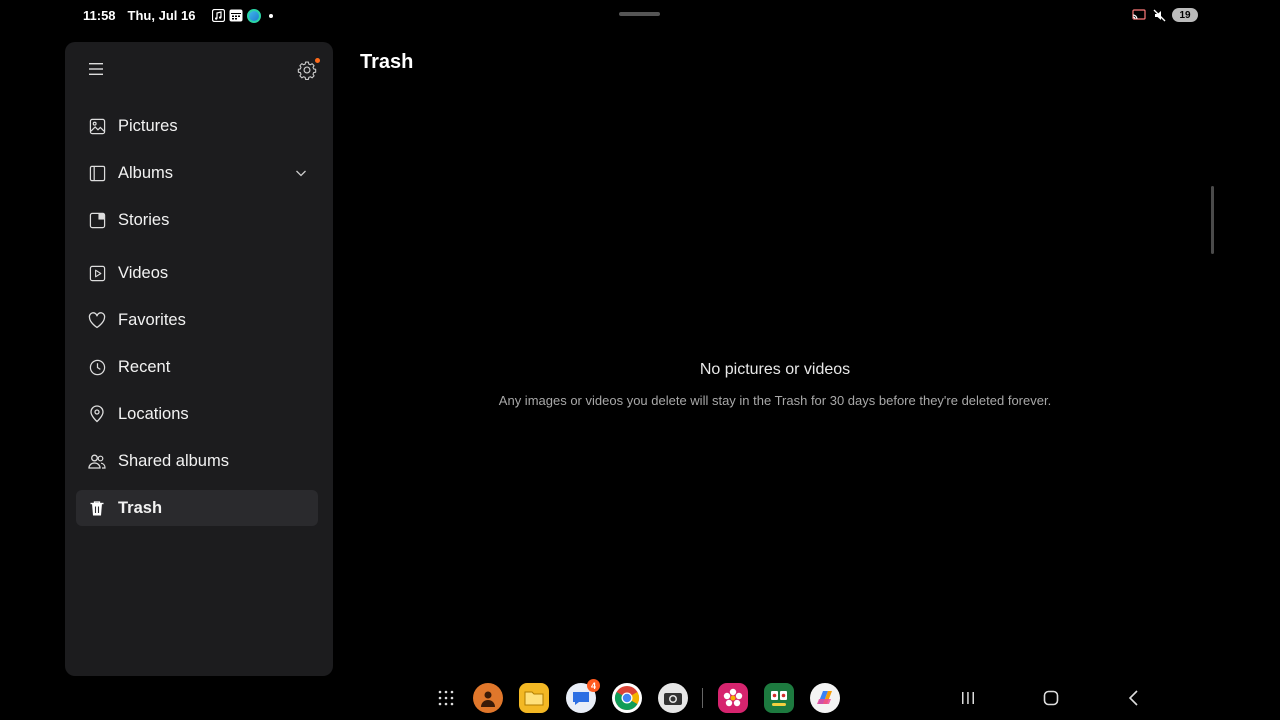  Describe the element at coordinates (236, 16) in the screenshot. I see `calendar-notification-icon` at that location.